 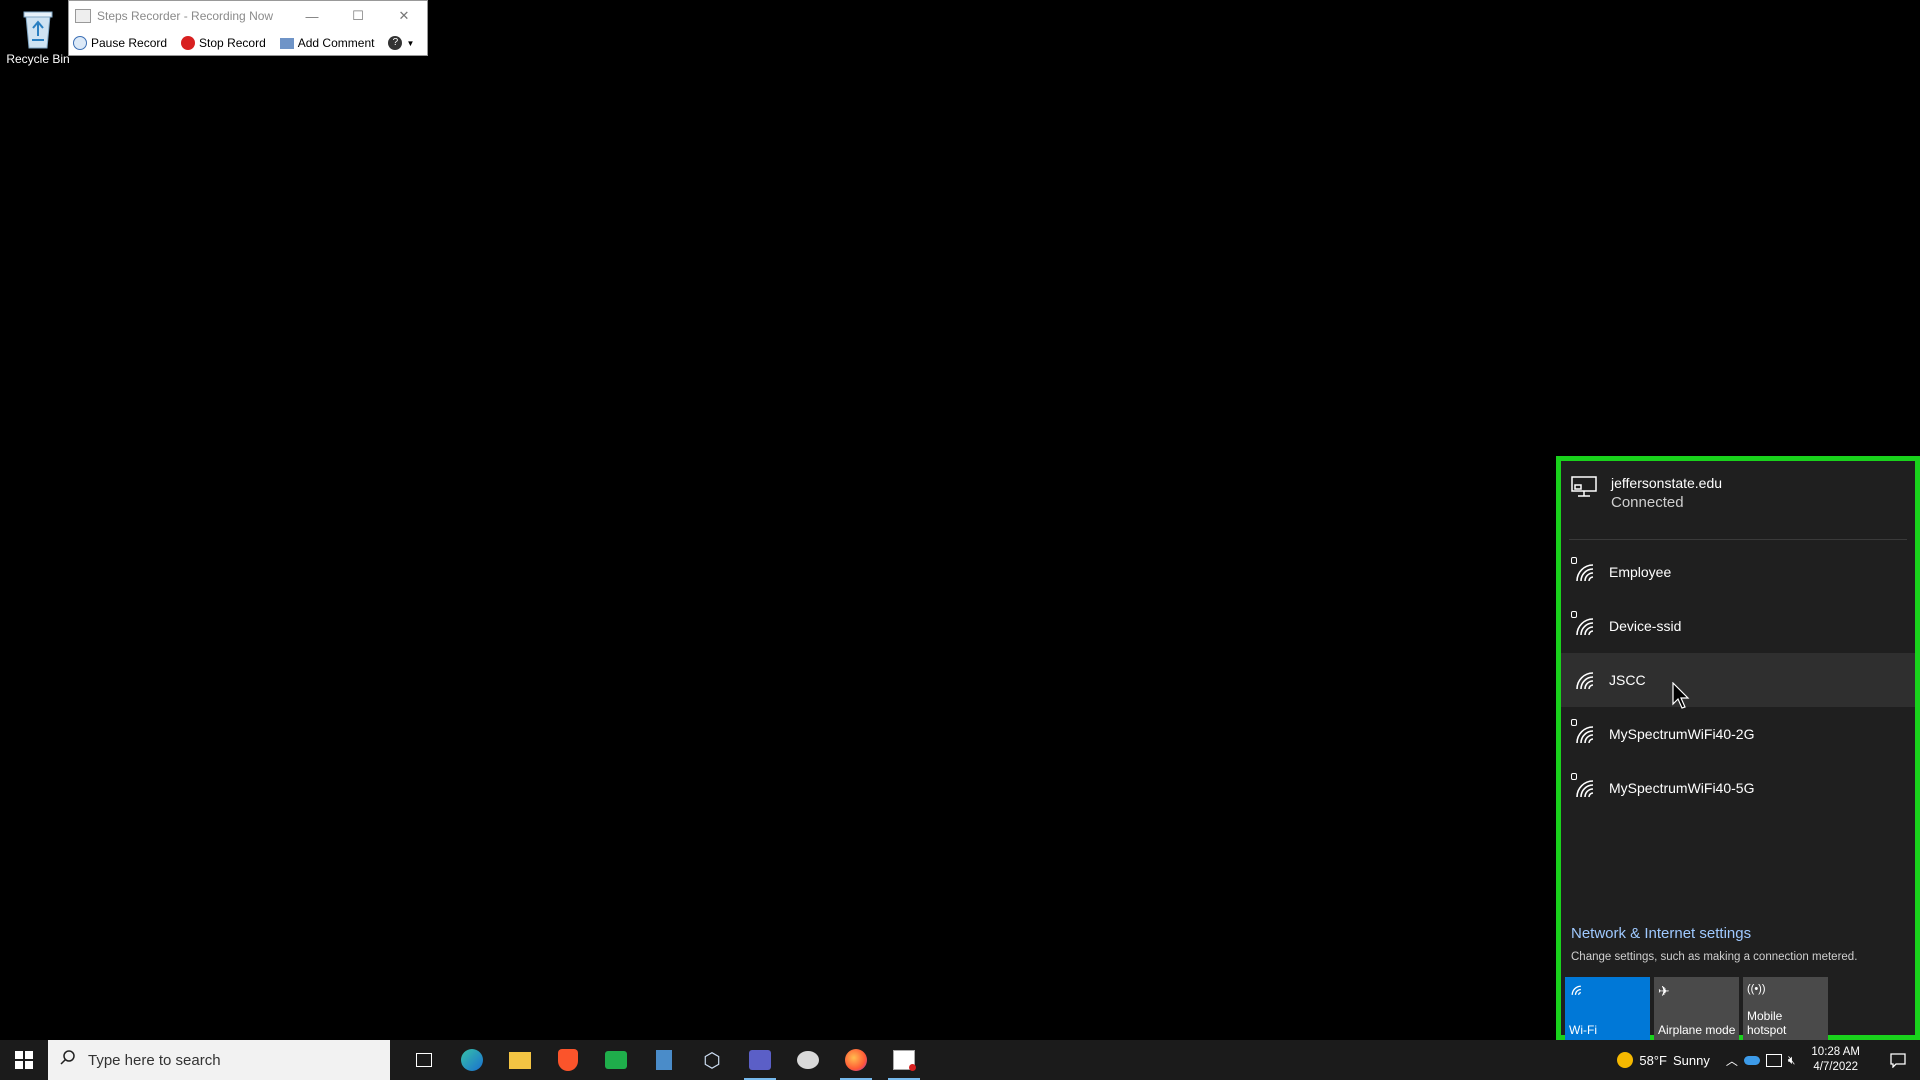 What do you see at coordinates (228, 1060) in the screenshot?
I see `search-input` at bounding box center [228, 1060].